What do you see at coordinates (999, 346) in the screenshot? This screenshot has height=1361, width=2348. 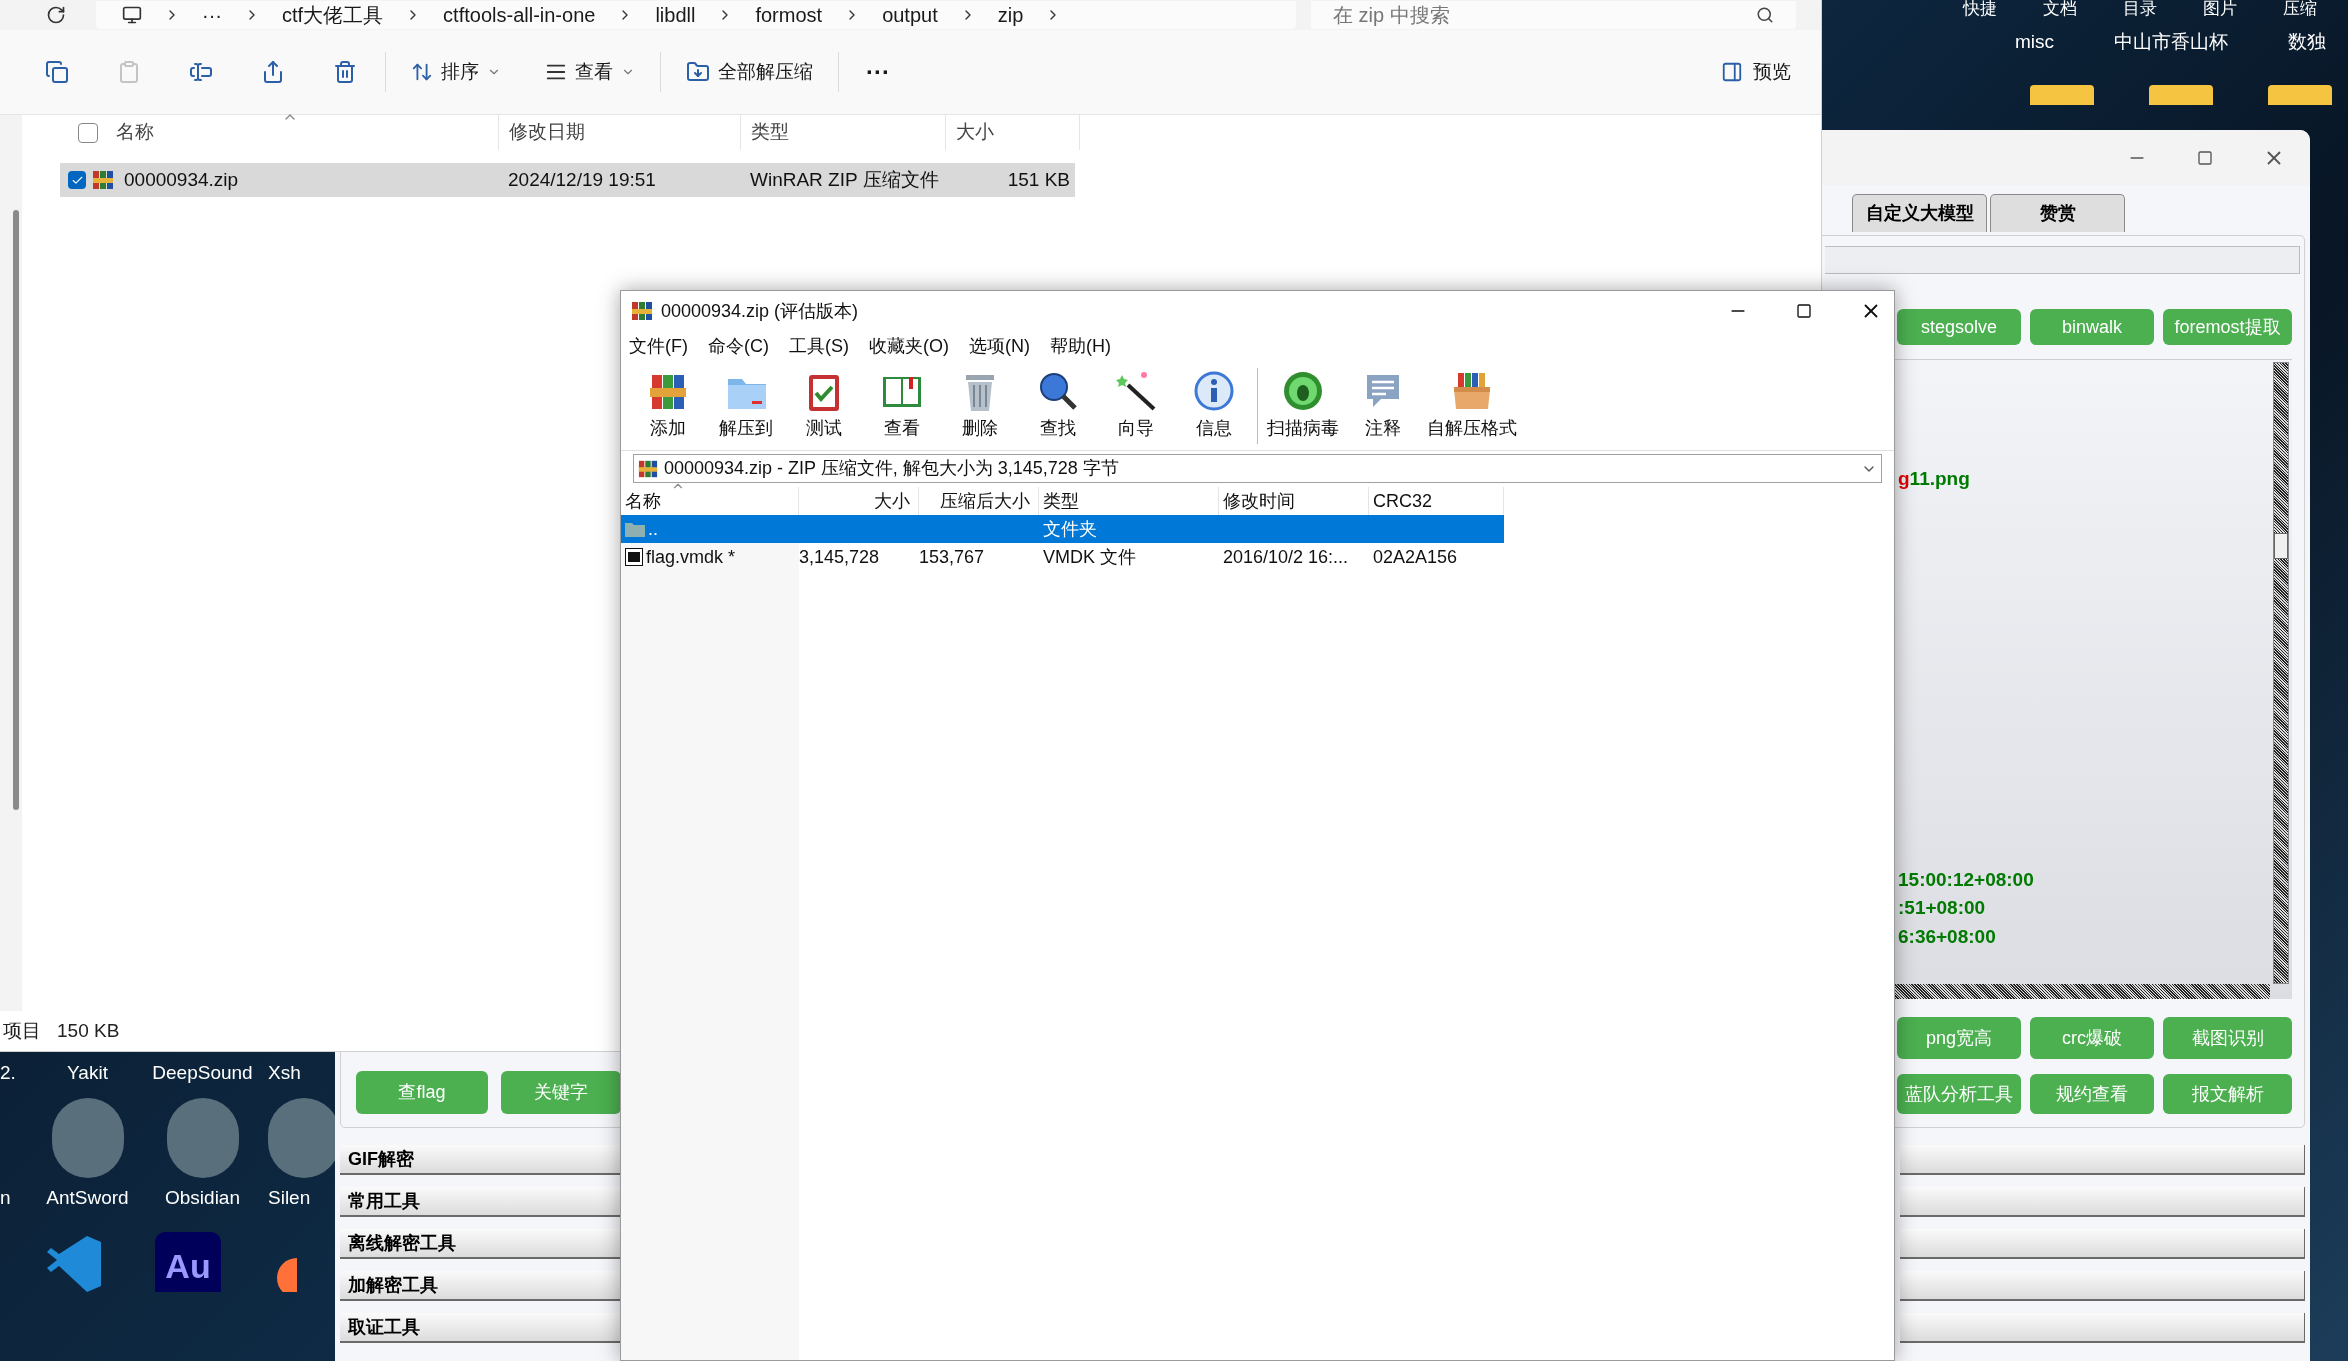 I see `menu-item: 选项(N)` at bounding box center [999, 346].